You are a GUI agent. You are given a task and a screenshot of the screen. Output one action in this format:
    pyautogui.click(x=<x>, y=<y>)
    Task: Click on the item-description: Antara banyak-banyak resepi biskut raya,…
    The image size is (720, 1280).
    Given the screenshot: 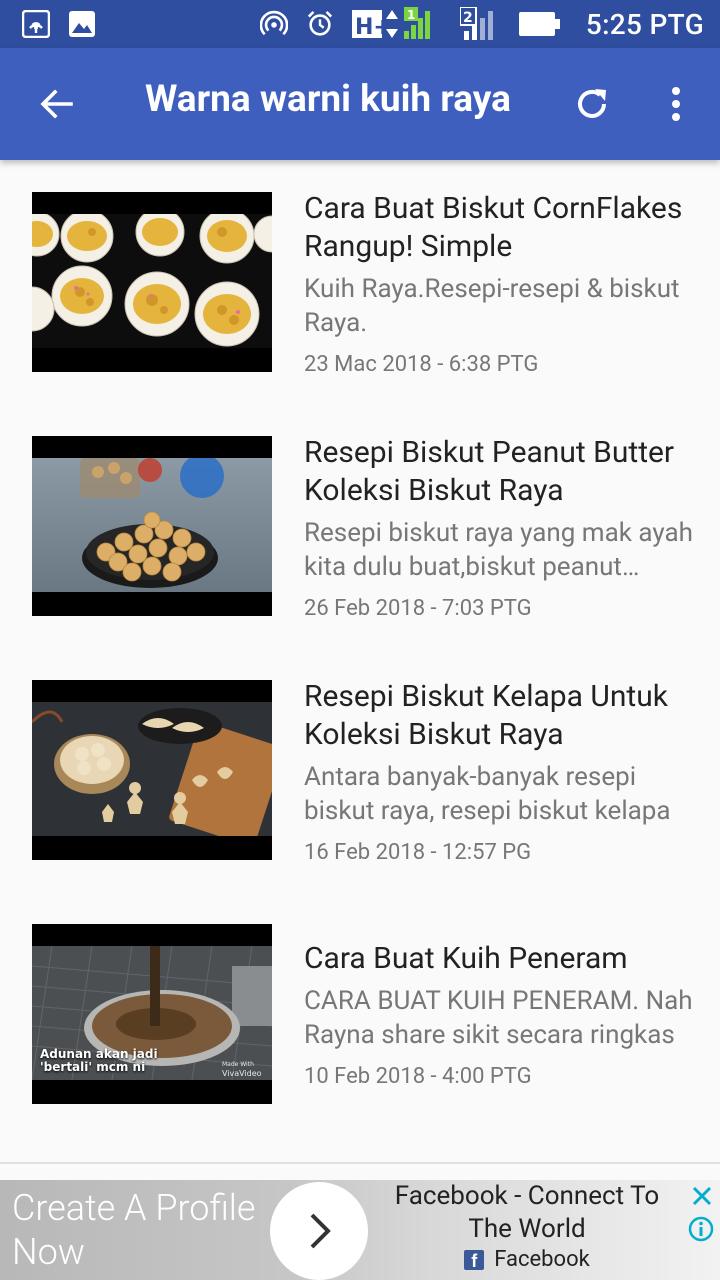 What is the action you would take?
    pyautogui.click(x=487, y=794)
    